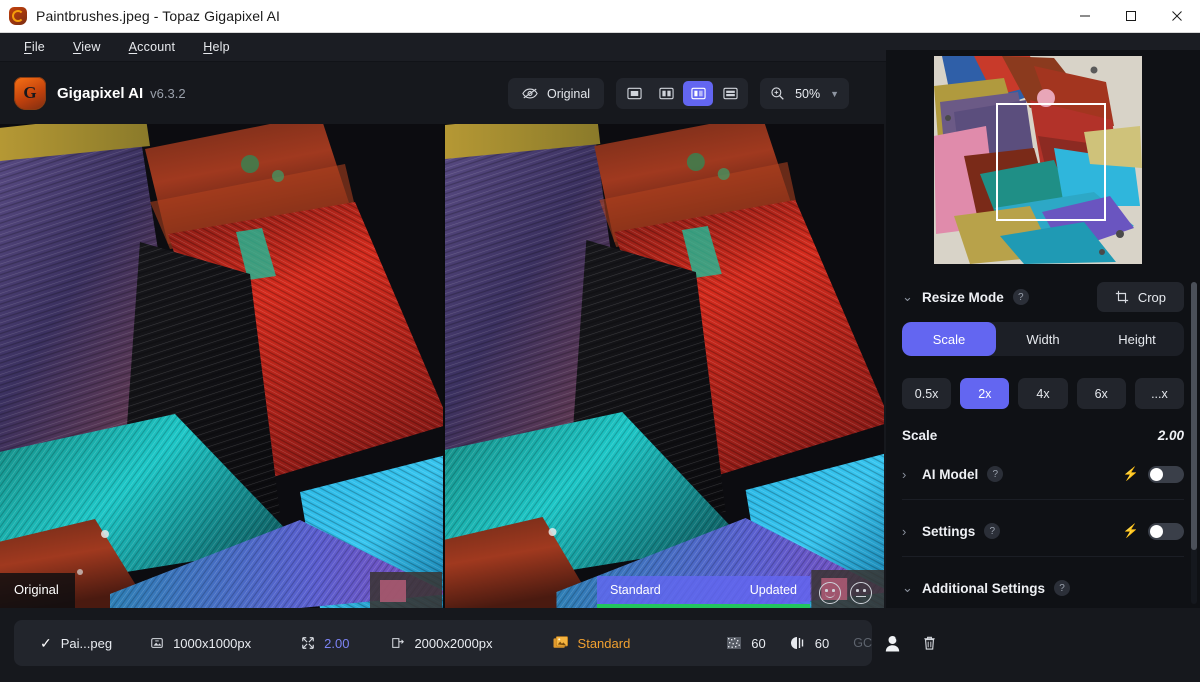 The image size is (1200, 682). I want to click on original-label: Original, so click(569, 93).